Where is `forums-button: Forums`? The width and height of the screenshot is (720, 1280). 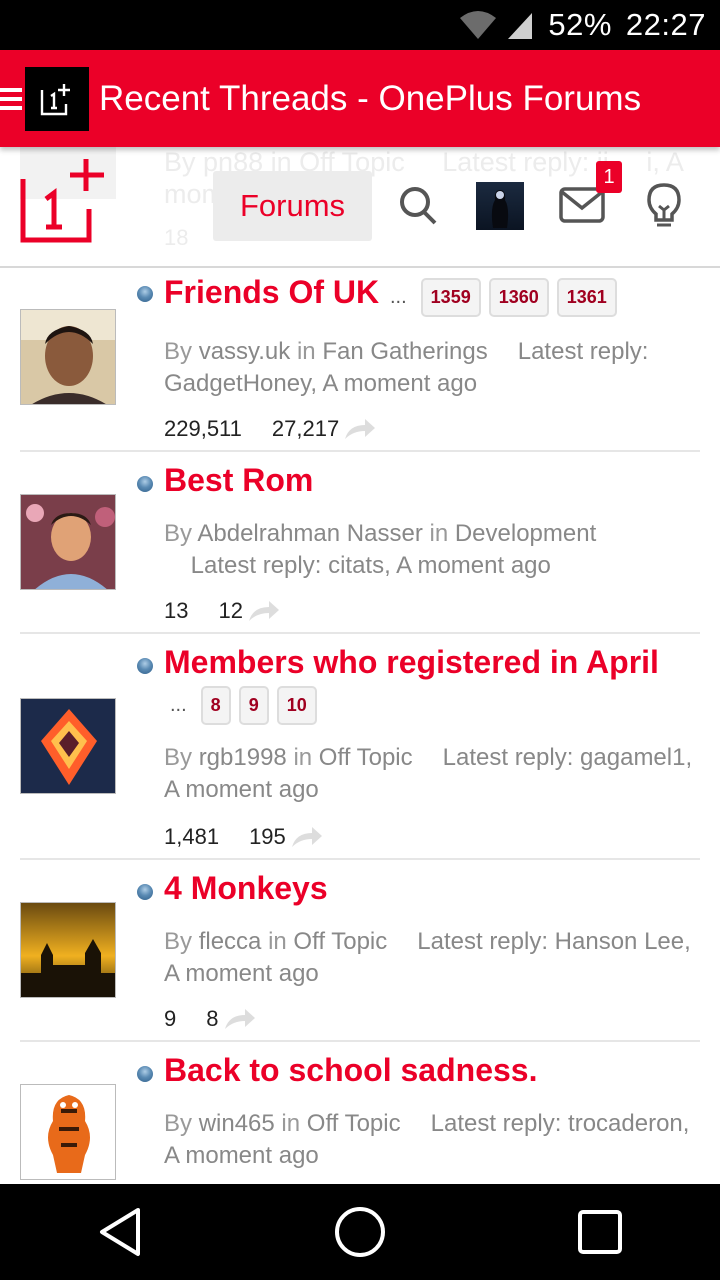
forums-button: Forums is located at coordinates (292, 206).